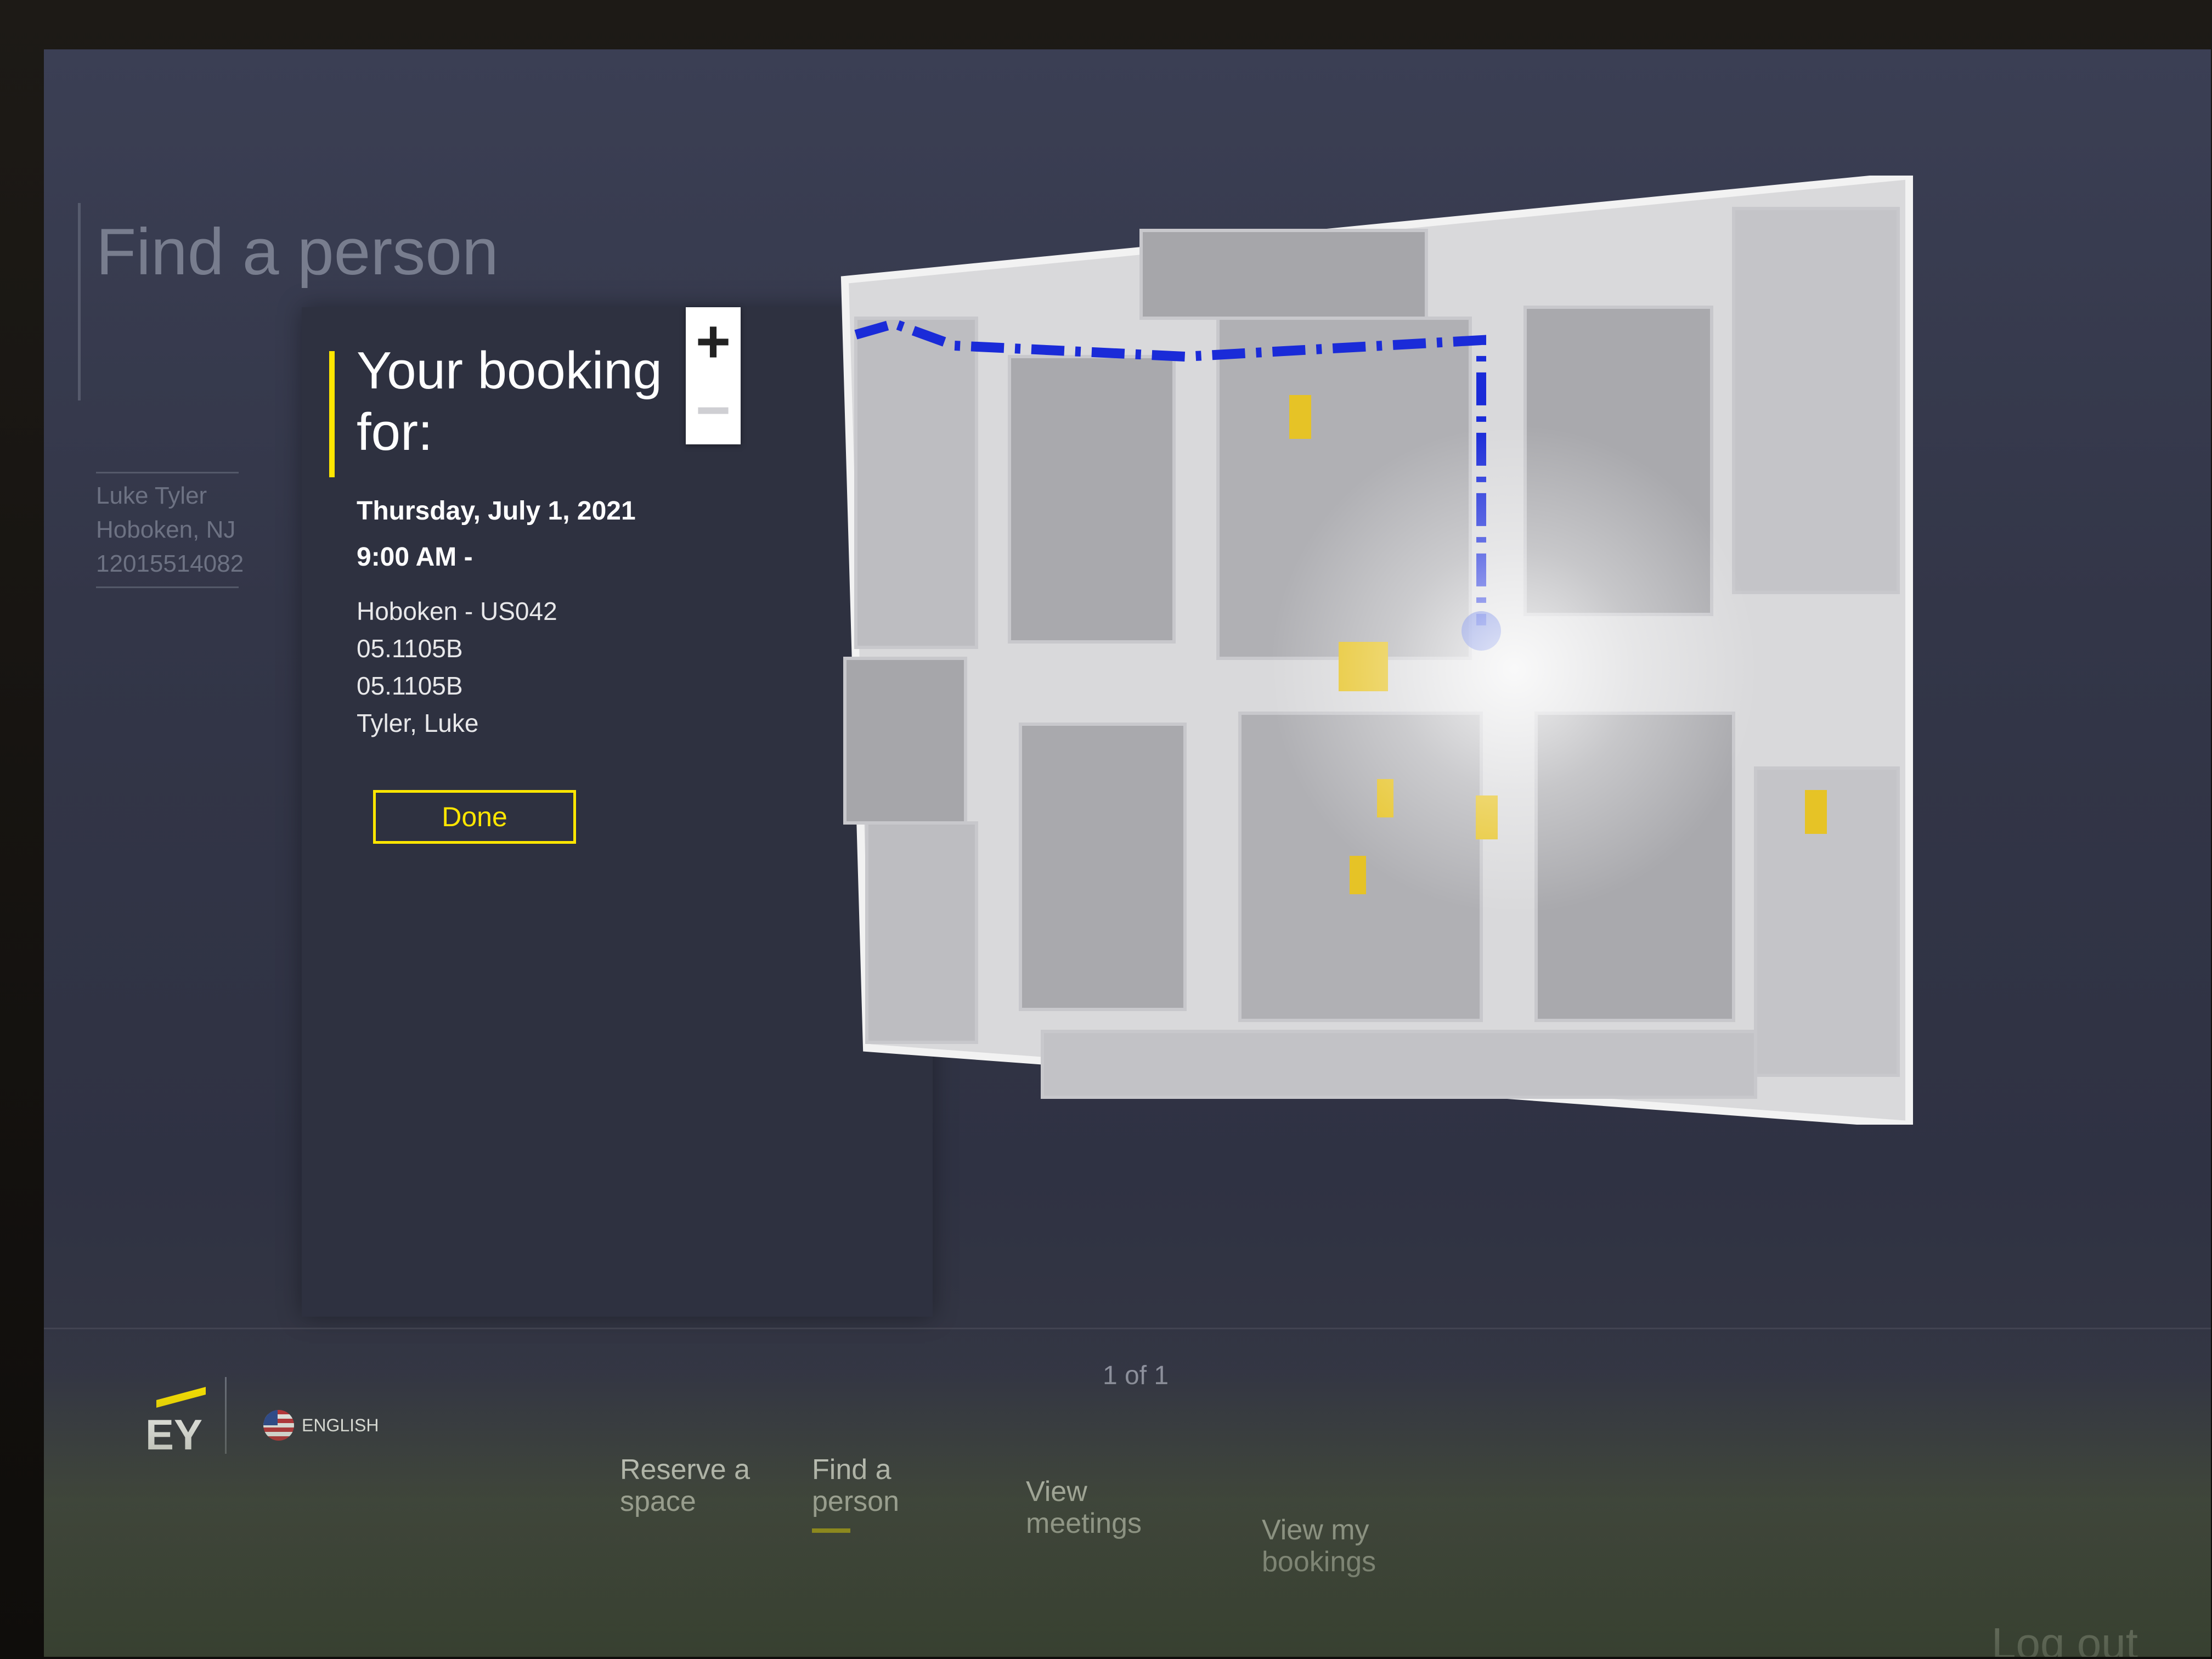 The image size is (2212, 1659). What do you see at coordinates (1136, 1376) in the screenshot?
I see `page-indicator: 1 of 1` at bounding box center [1136, 1376].